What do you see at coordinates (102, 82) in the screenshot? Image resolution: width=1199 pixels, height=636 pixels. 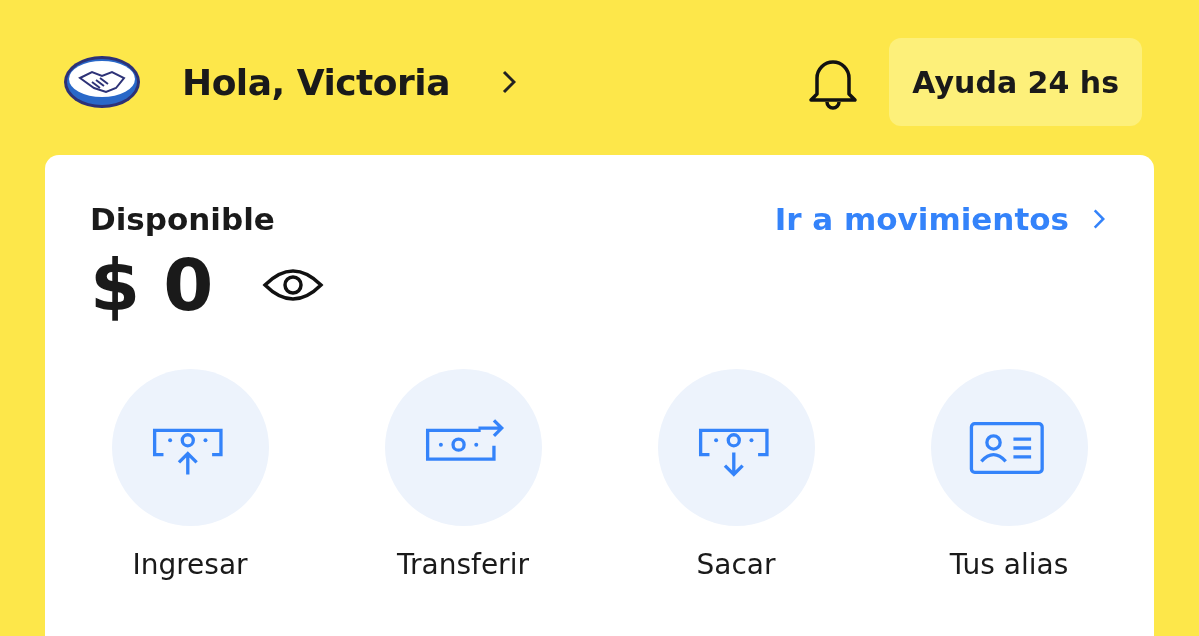 I see `handshake-logo-icon` at bounding box center [102, 82].